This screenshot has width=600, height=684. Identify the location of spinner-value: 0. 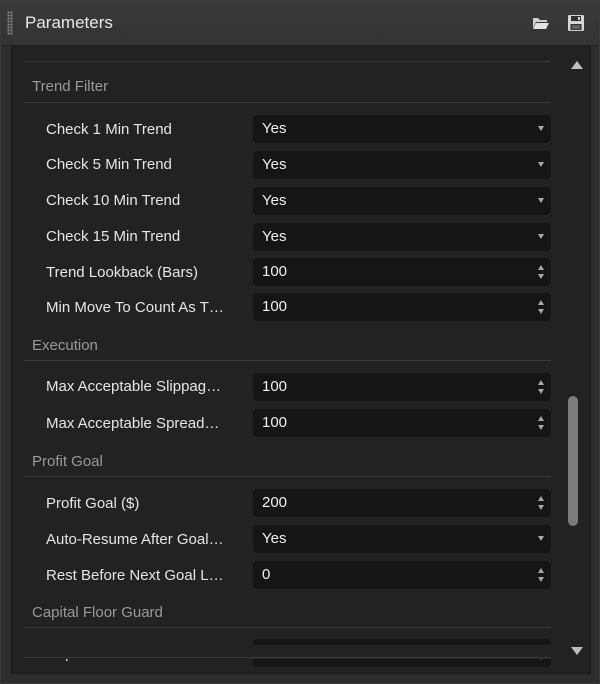
(266, 574).